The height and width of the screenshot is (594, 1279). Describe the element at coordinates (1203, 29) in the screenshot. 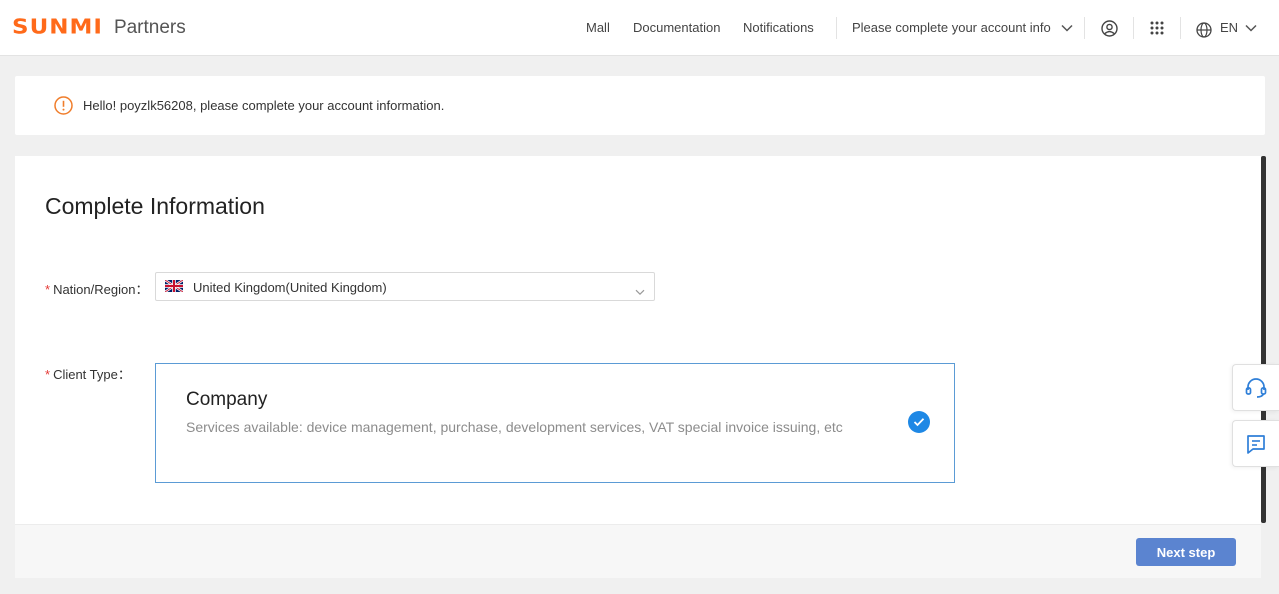

I see `globe-icon` at that location.